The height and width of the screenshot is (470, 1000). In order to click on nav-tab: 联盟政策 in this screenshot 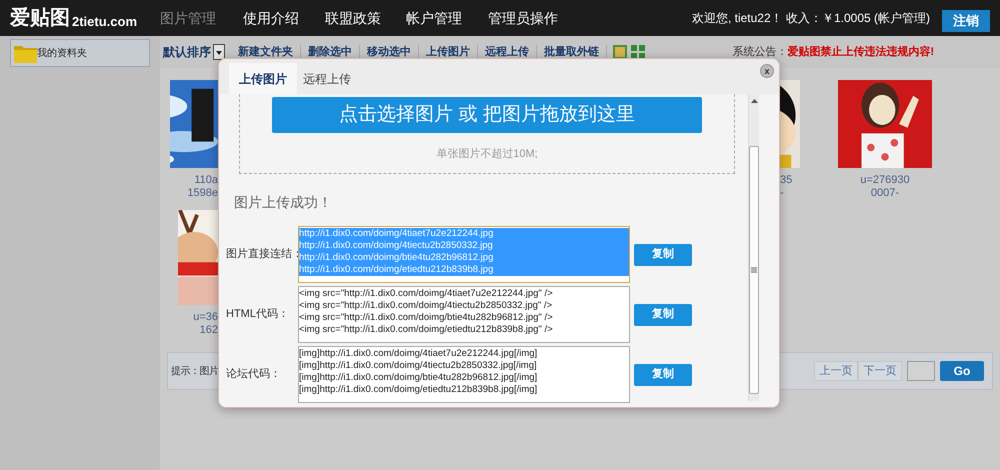, I will do `click(365, 18)`.